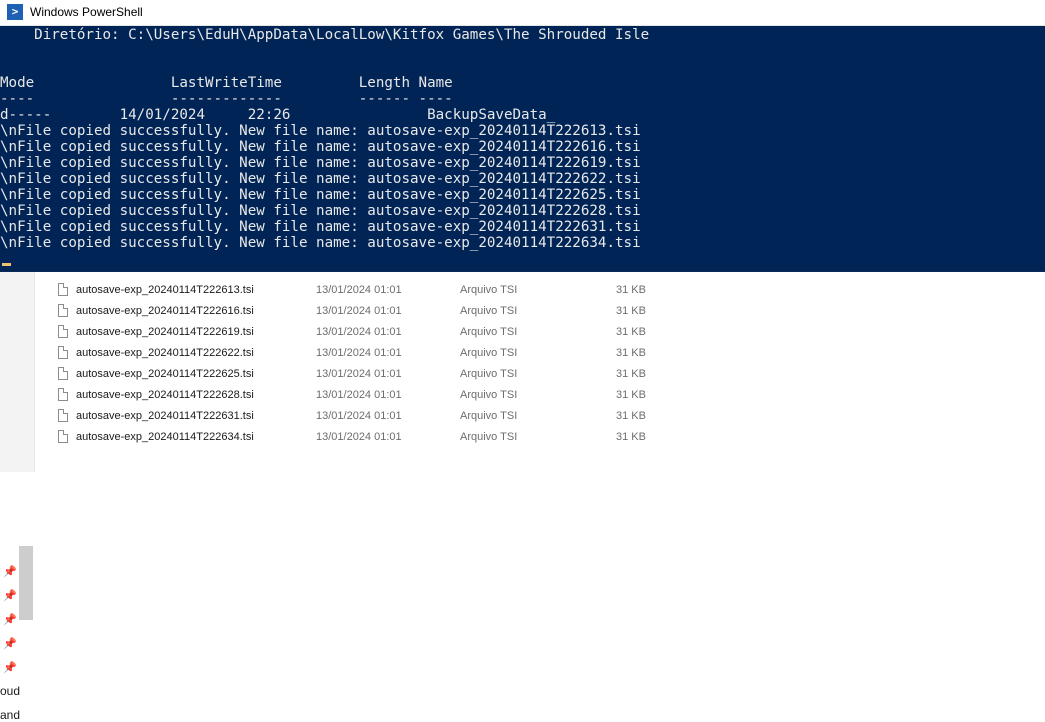 The width and height of the screenshot is (1045, 722). What do you see at coordinates (10, 715) in the screenshot?
I see `nav-item-label: and` at bounding box center [10, 715].